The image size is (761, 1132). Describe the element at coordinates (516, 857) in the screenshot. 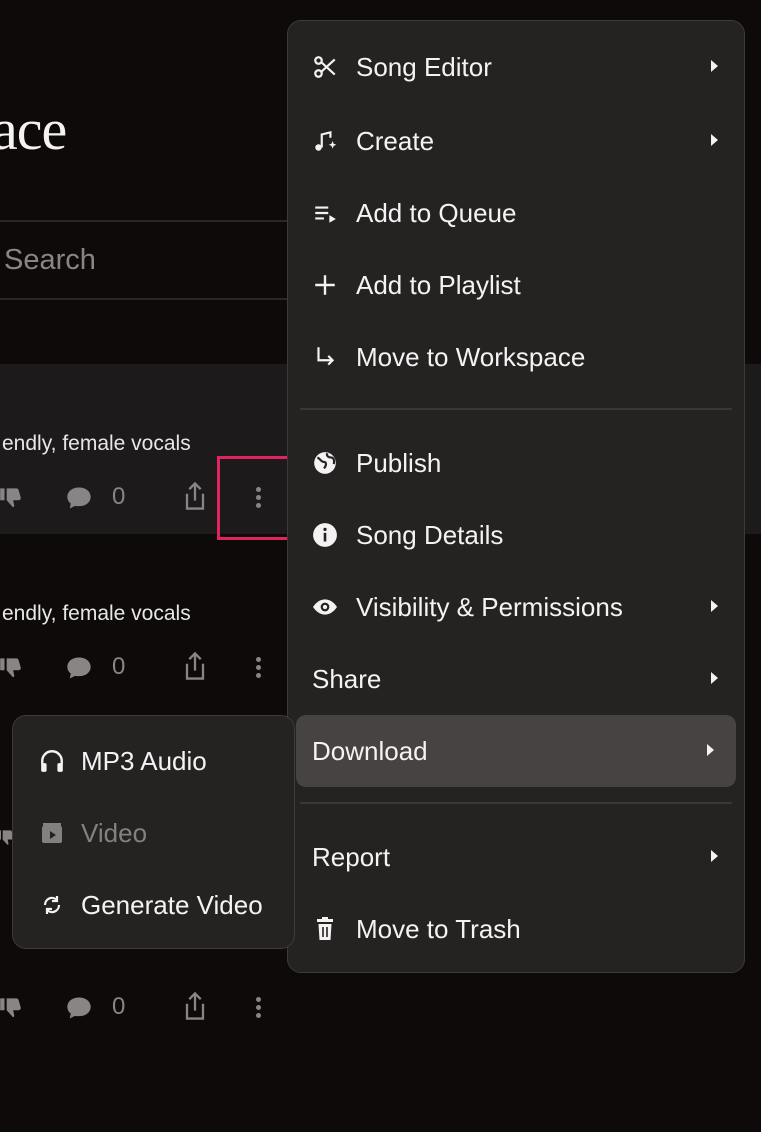

I see `menu-item-report: Report` at that location.